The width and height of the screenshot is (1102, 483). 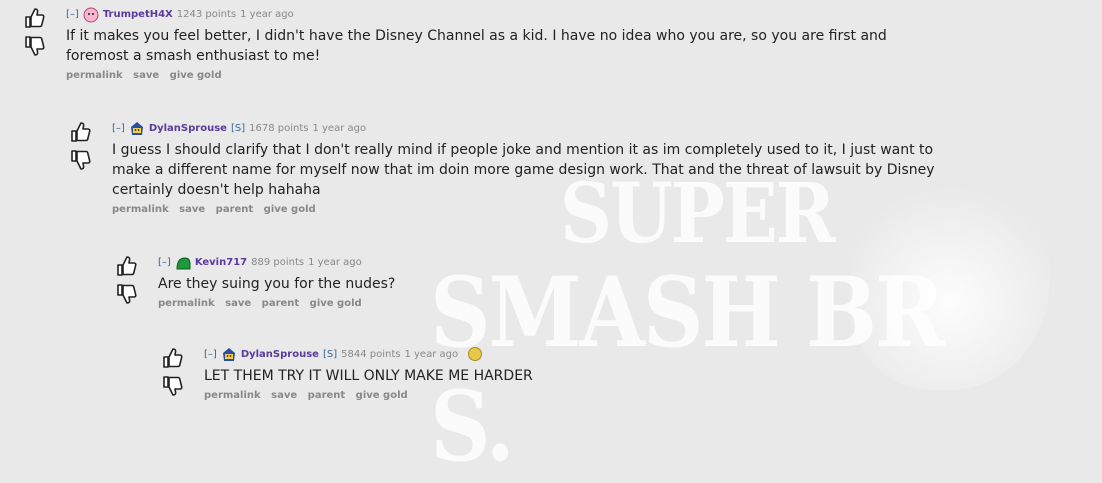 I want to click on comment-line: Are they suing you for the nudes?, so click(x=277, y=284).